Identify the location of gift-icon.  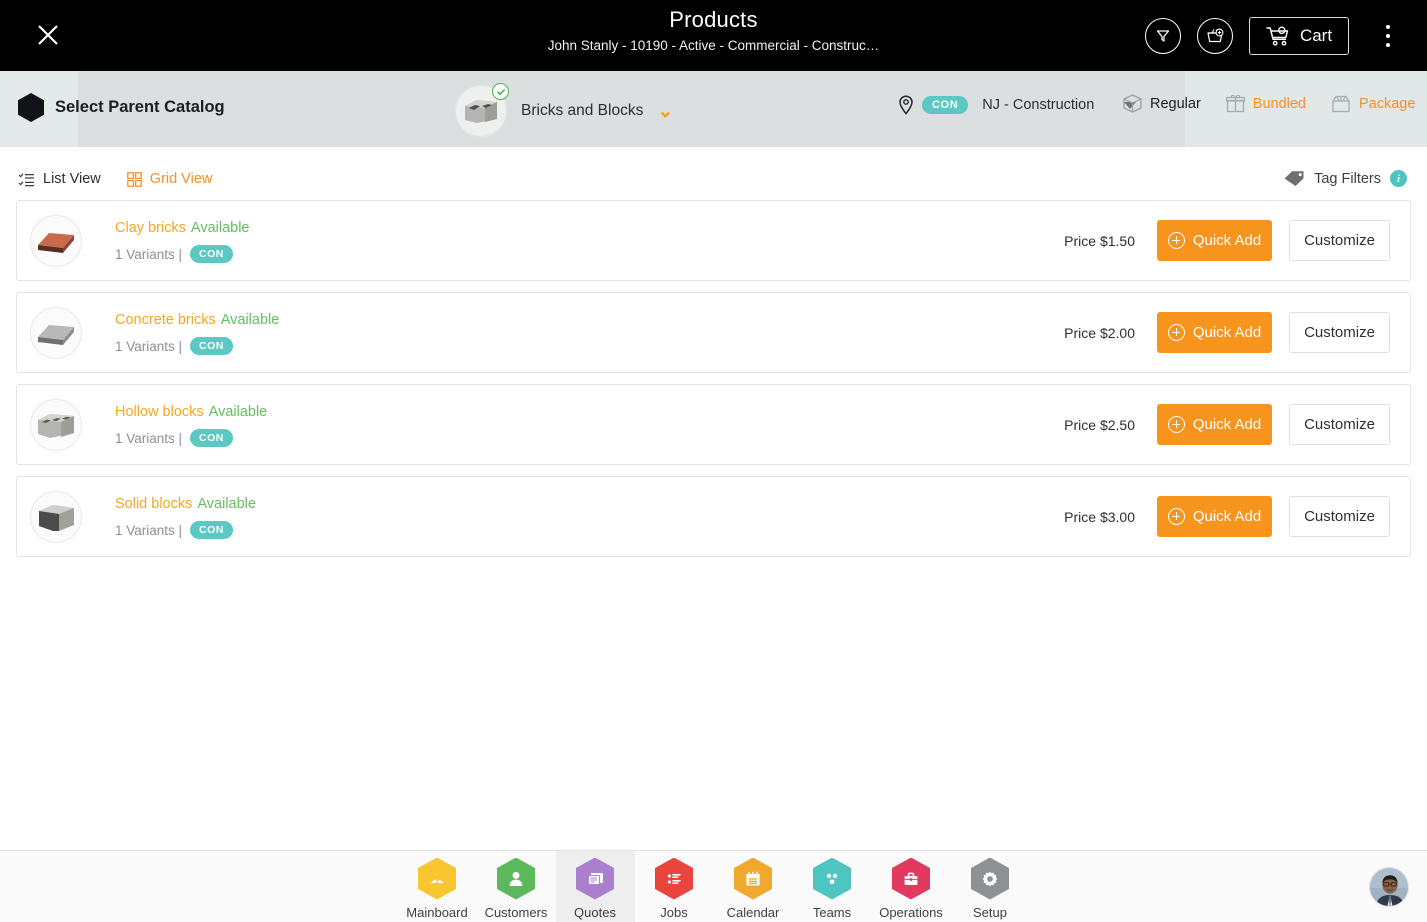
(1235, 103).